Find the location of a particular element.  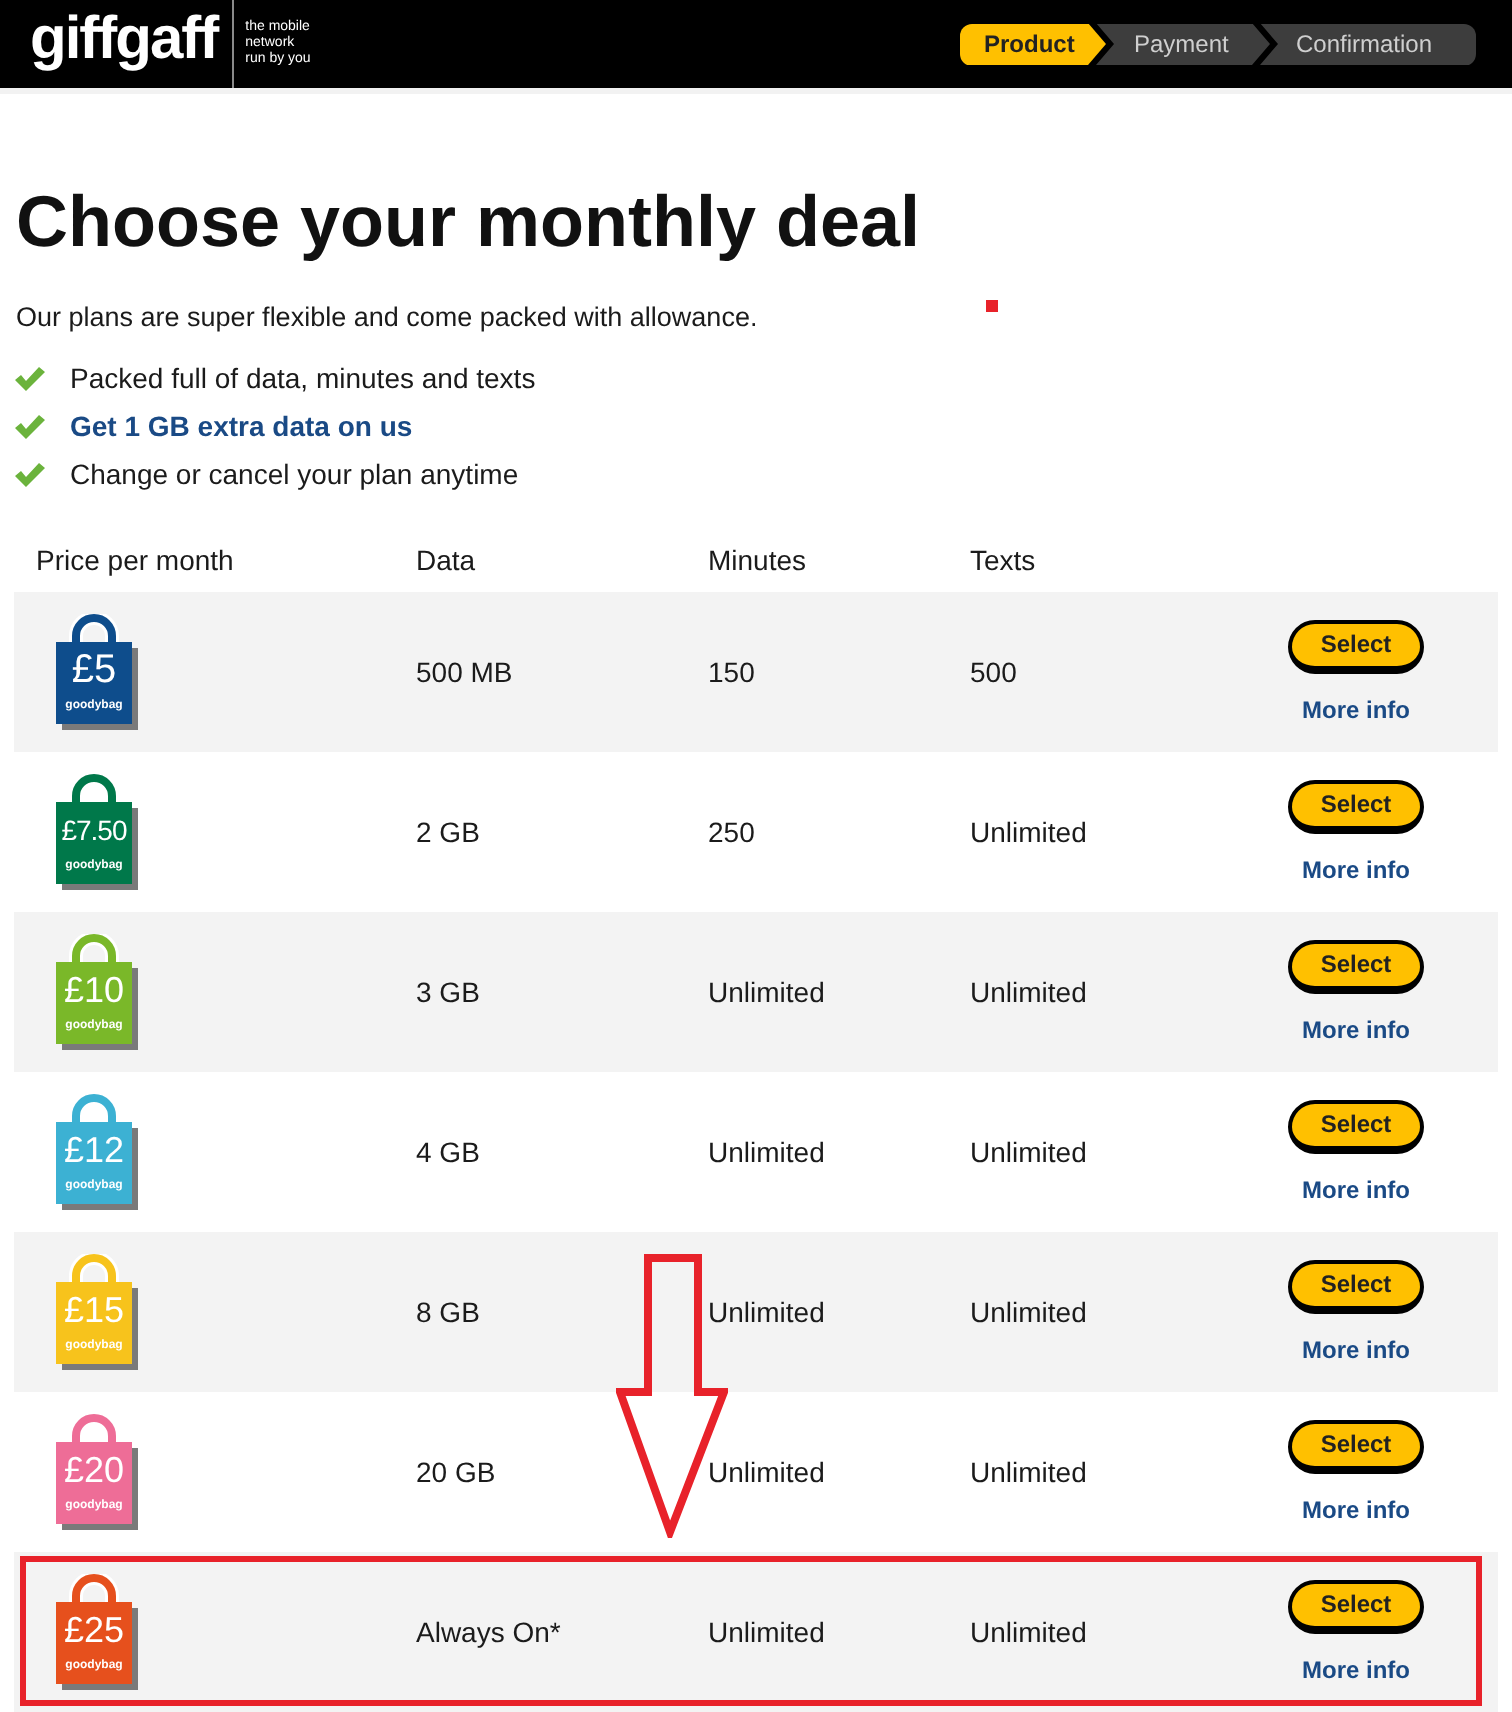

table-cell: 20 GB is located at coordinates (456, 1471).